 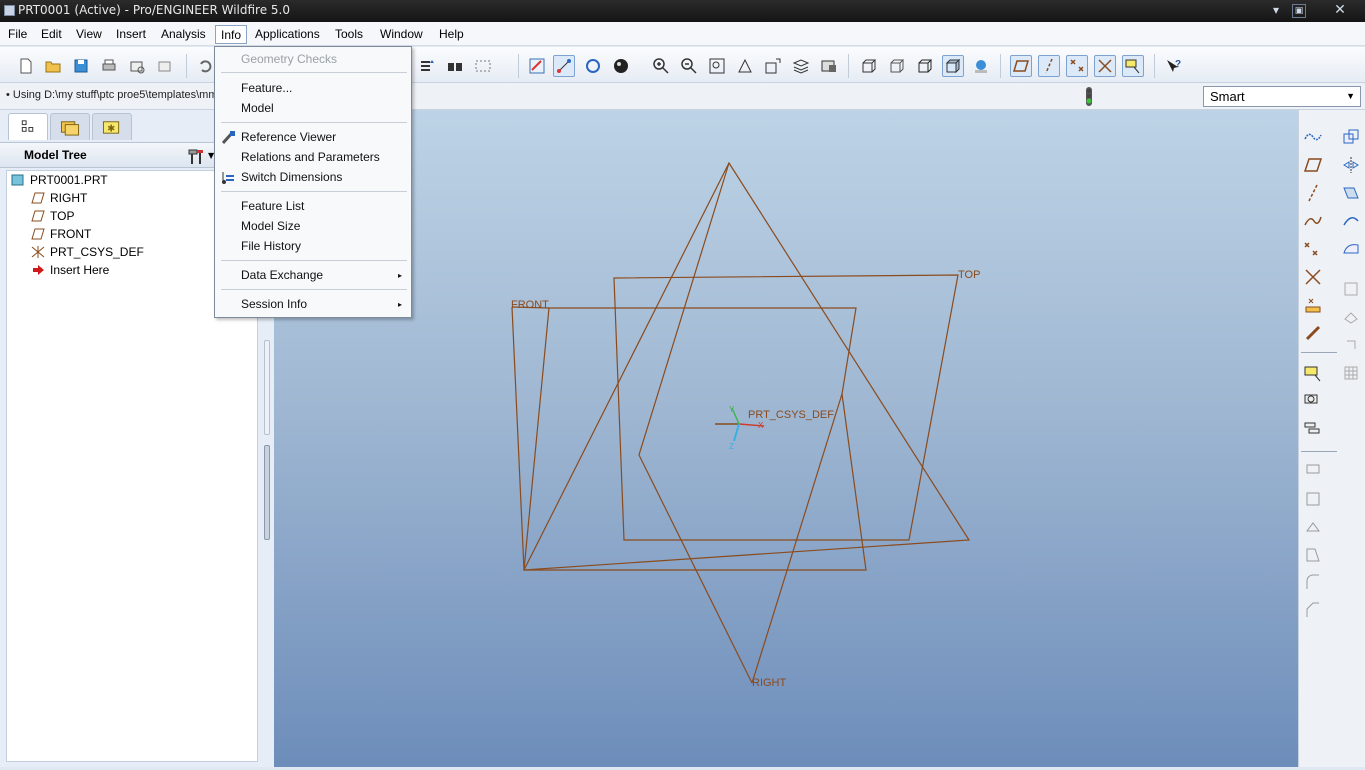 What do you see at coordinates (26, 66) in the screenshot?
I see `new-file-icon` at bounding box center [26, 66].